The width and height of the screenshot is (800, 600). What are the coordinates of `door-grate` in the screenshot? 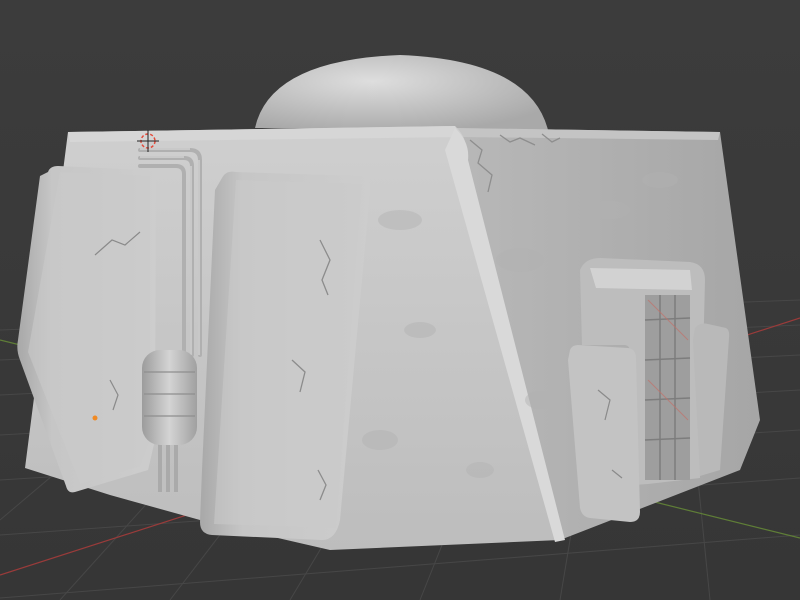 It's located at (667, 387).